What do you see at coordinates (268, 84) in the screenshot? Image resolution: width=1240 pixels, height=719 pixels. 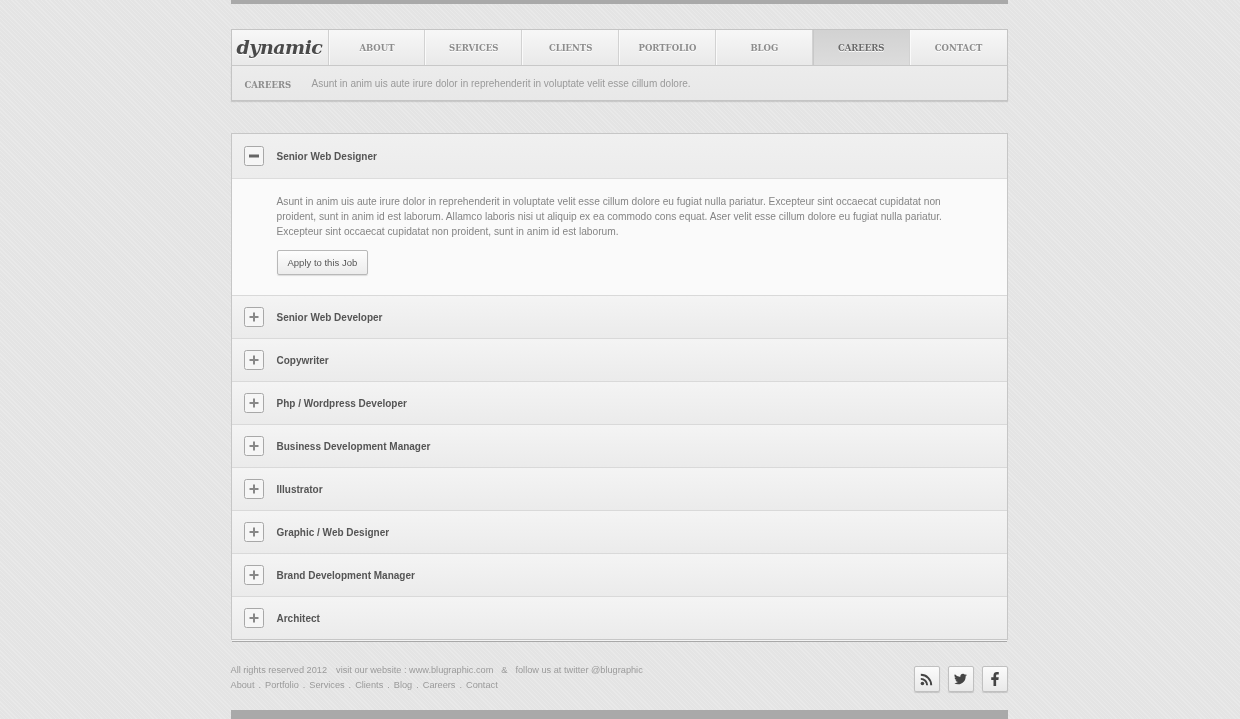 I see `page-label: CAREERS` at bounding box center [268, 84].